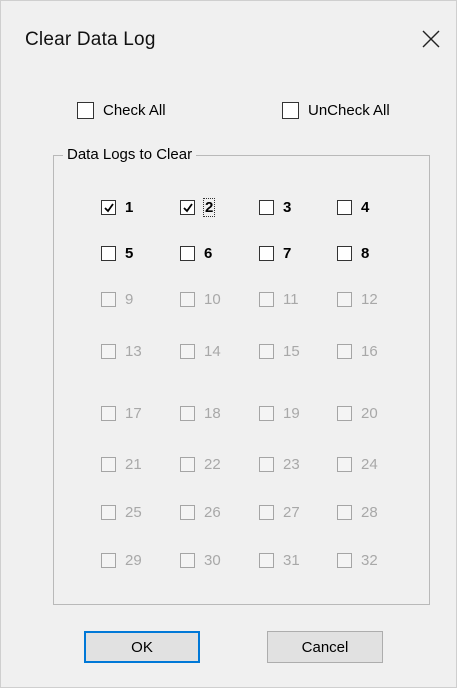  What do you see at coordinates (357, 351) in the screenshot?
I see `data-log-checkbox-16: 16` at bounding box center [357, 351].